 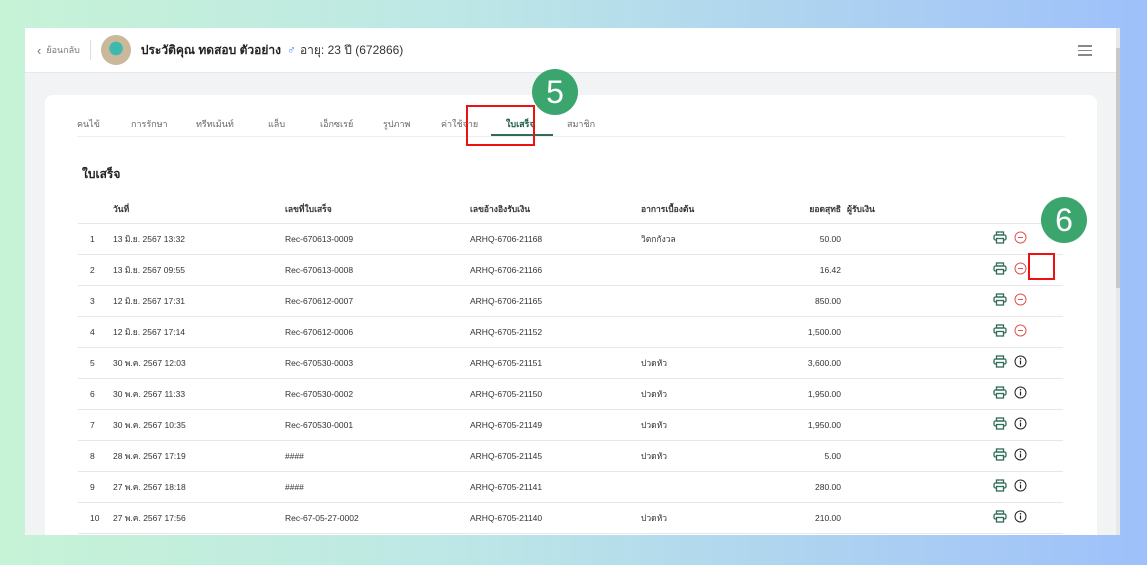 I want to click on row-ref: ARHQ-6705-21141, so click(x=555, y=487).